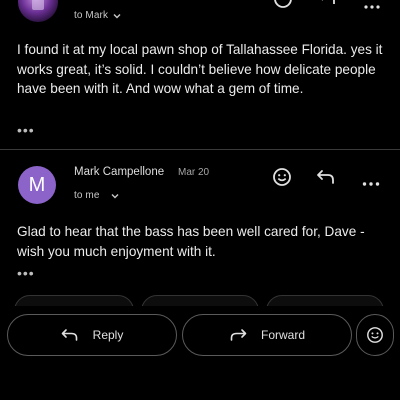  Describe the element at coordinates (238, 335) in the screenshot. I see `forward-icon` at that location.